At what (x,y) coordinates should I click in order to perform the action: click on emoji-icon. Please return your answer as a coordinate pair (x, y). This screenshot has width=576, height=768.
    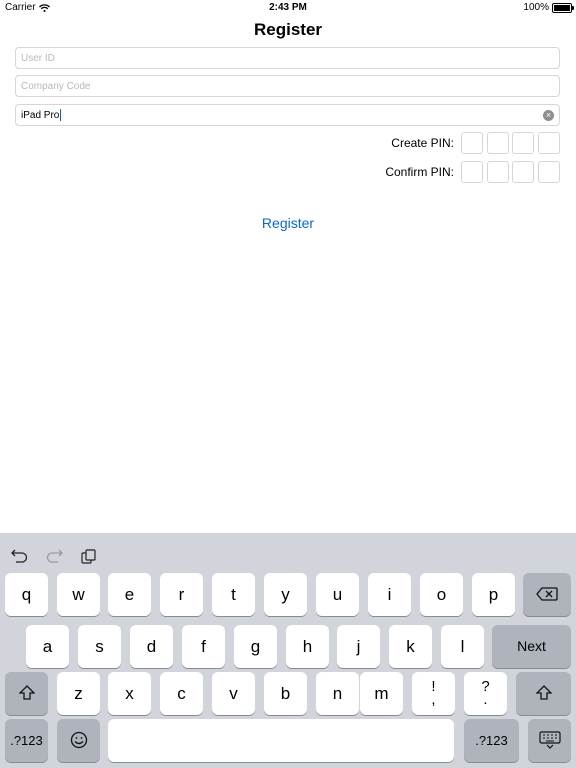
    Looking at the image, I should click on (78, 740).